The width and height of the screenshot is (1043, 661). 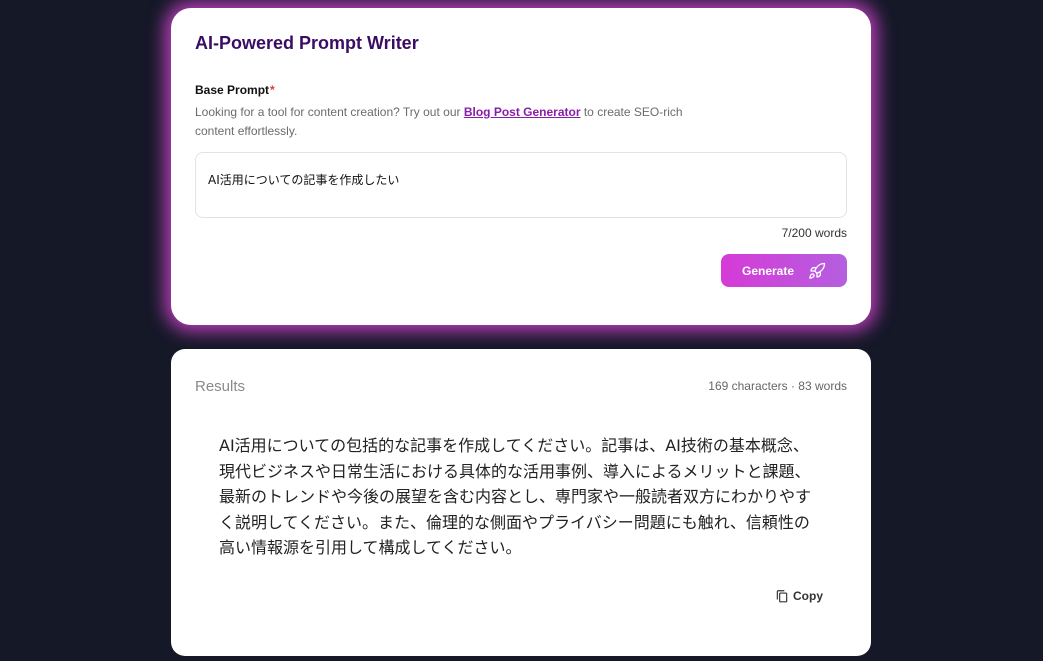 I want to click on results-title: Results, so click(x=220, y=386).